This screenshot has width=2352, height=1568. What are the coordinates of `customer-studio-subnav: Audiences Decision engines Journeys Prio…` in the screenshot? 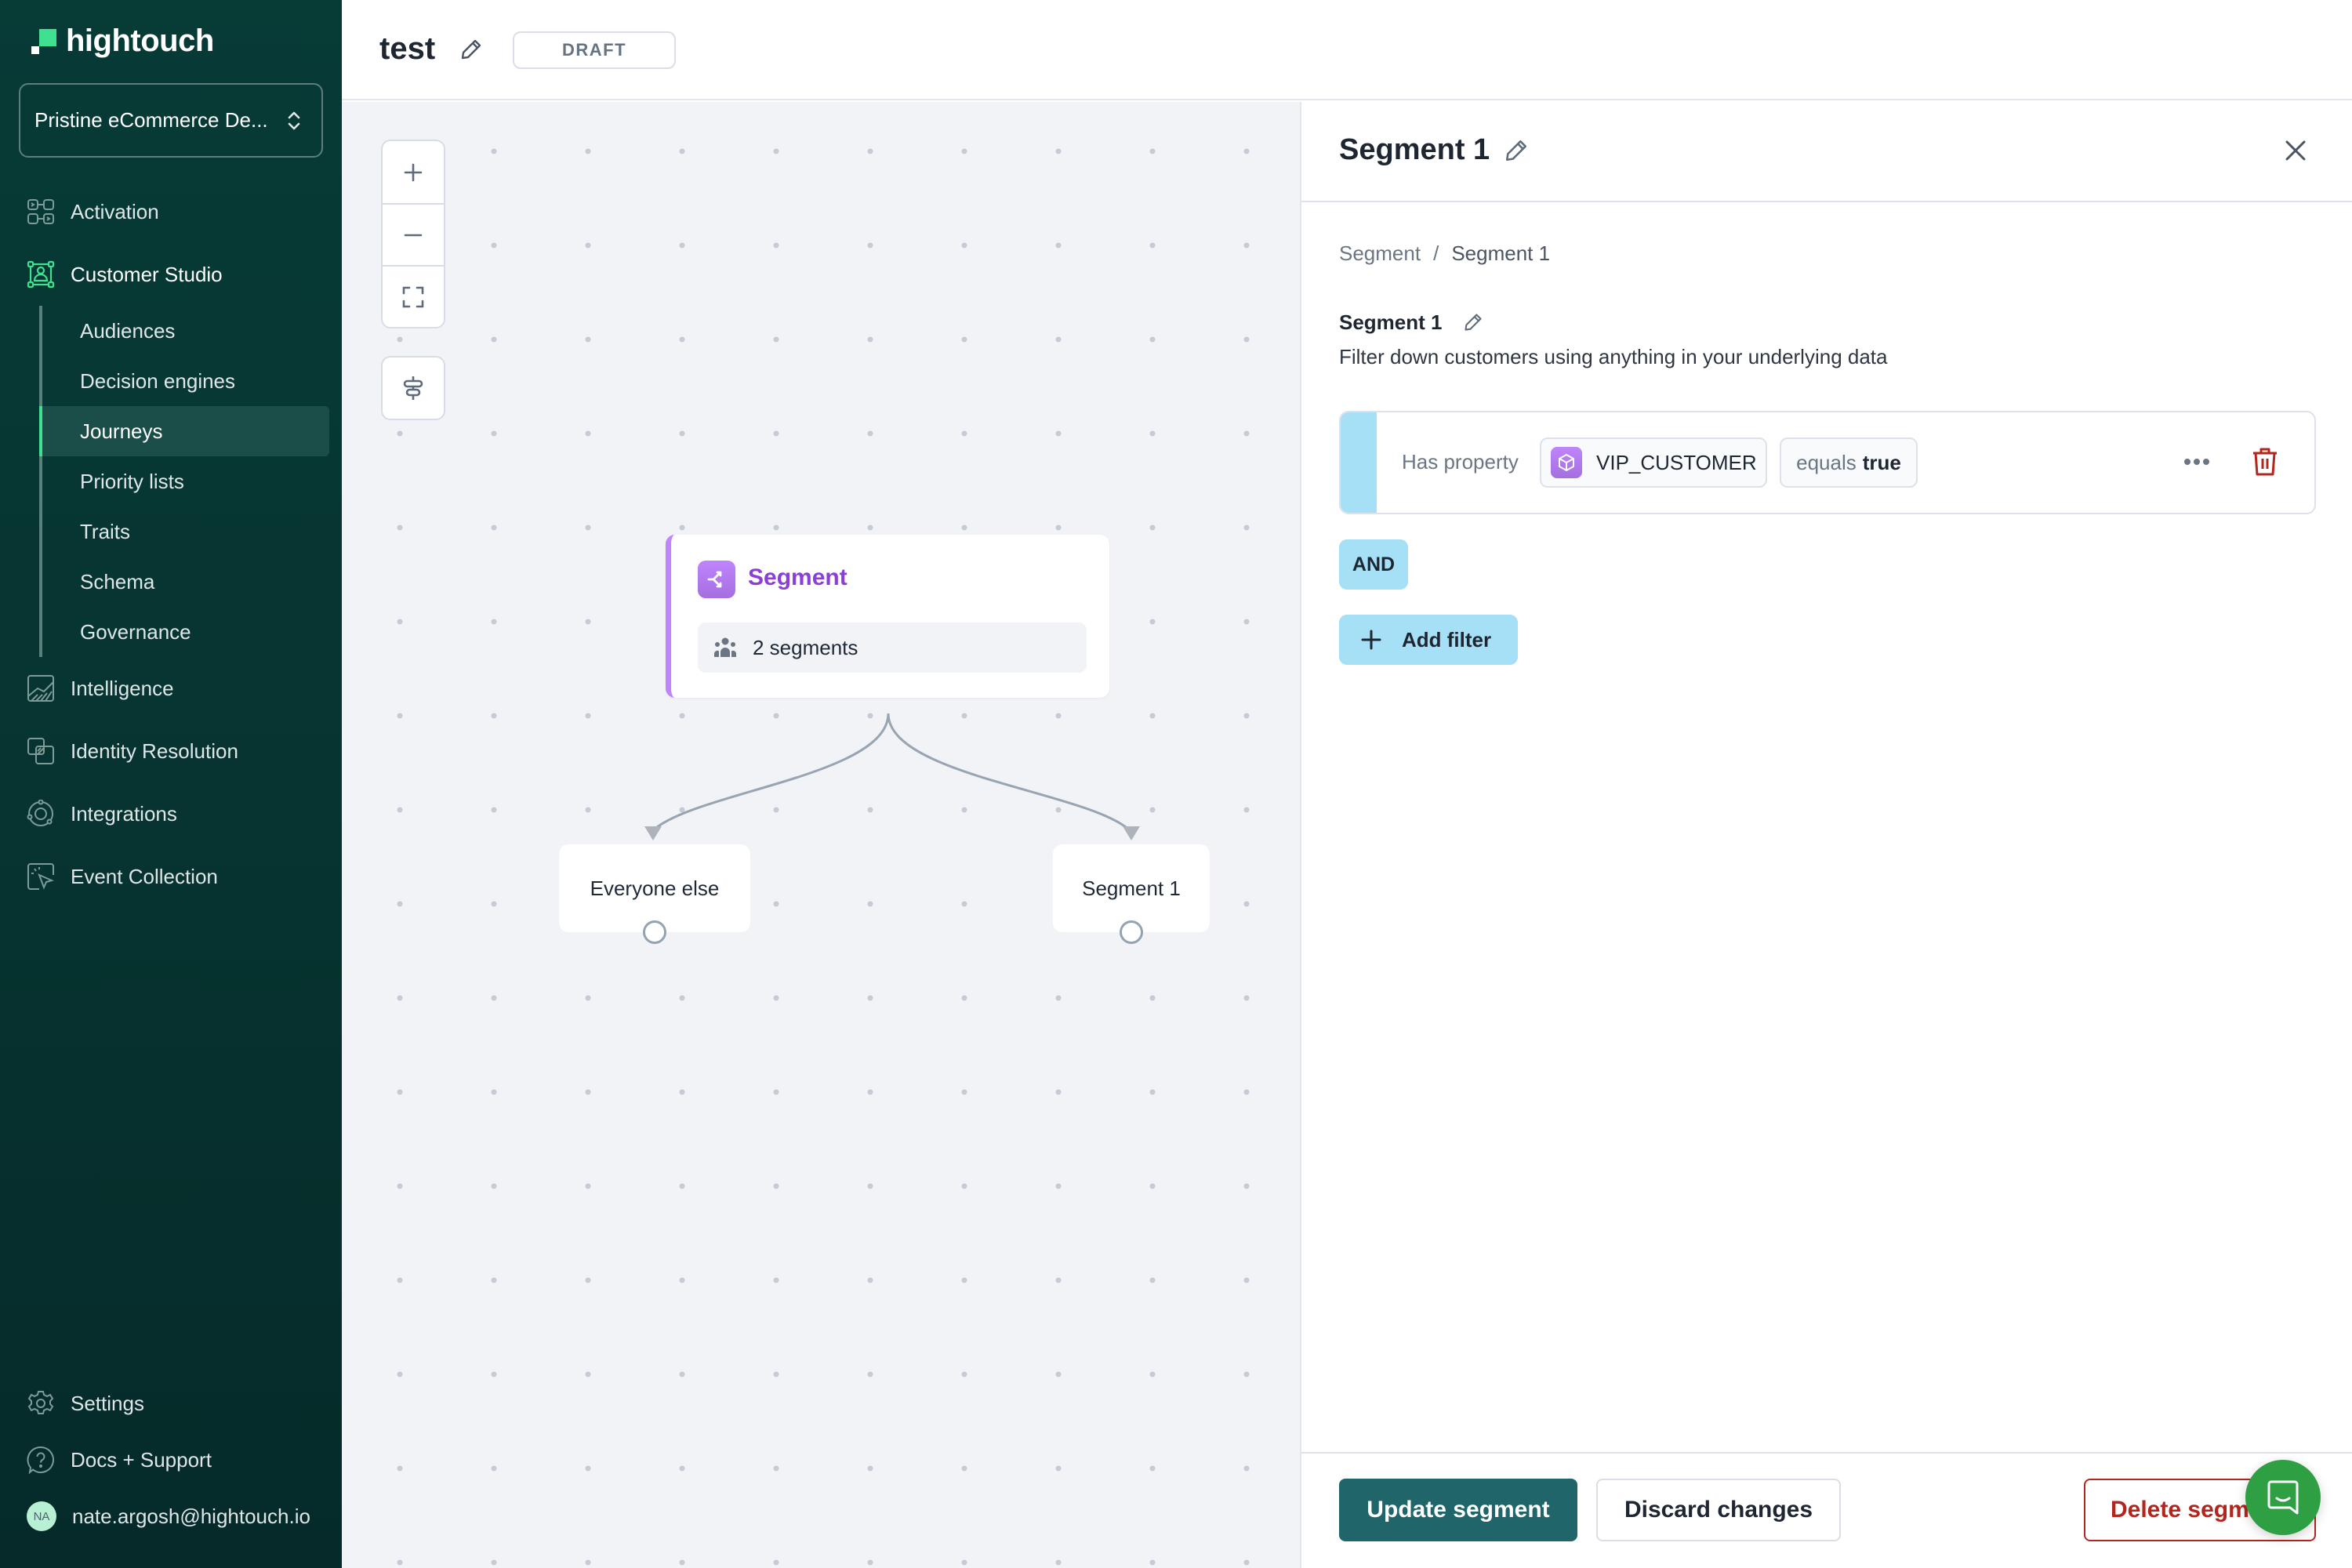 It's located at (190, 482).